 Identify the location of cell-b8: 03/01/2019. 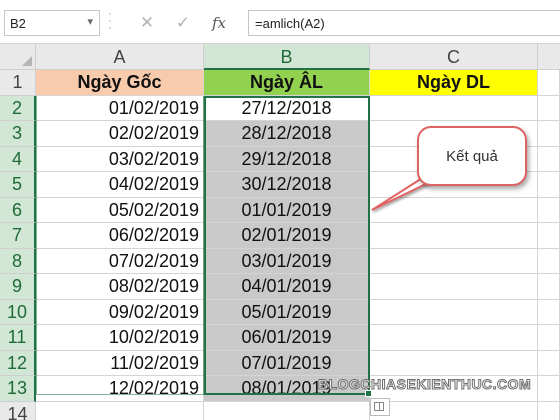
(287, 261).